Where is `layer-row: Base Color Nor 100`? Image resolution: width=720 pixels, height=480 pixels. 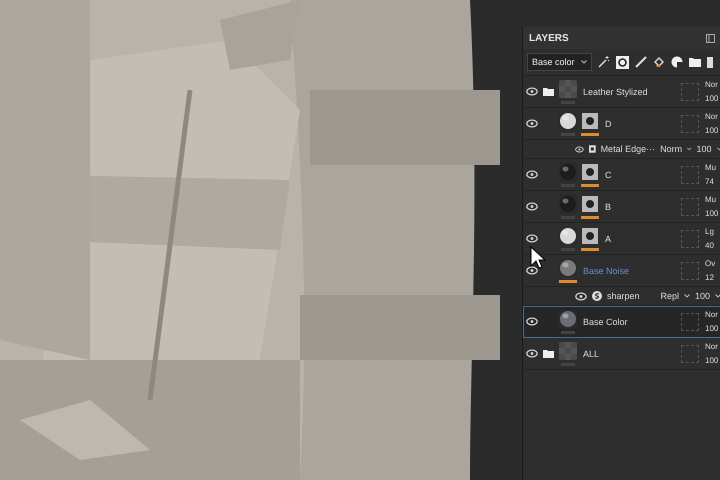
layer-row: Base Color Nor 100 is located at coordinates (621, 322).